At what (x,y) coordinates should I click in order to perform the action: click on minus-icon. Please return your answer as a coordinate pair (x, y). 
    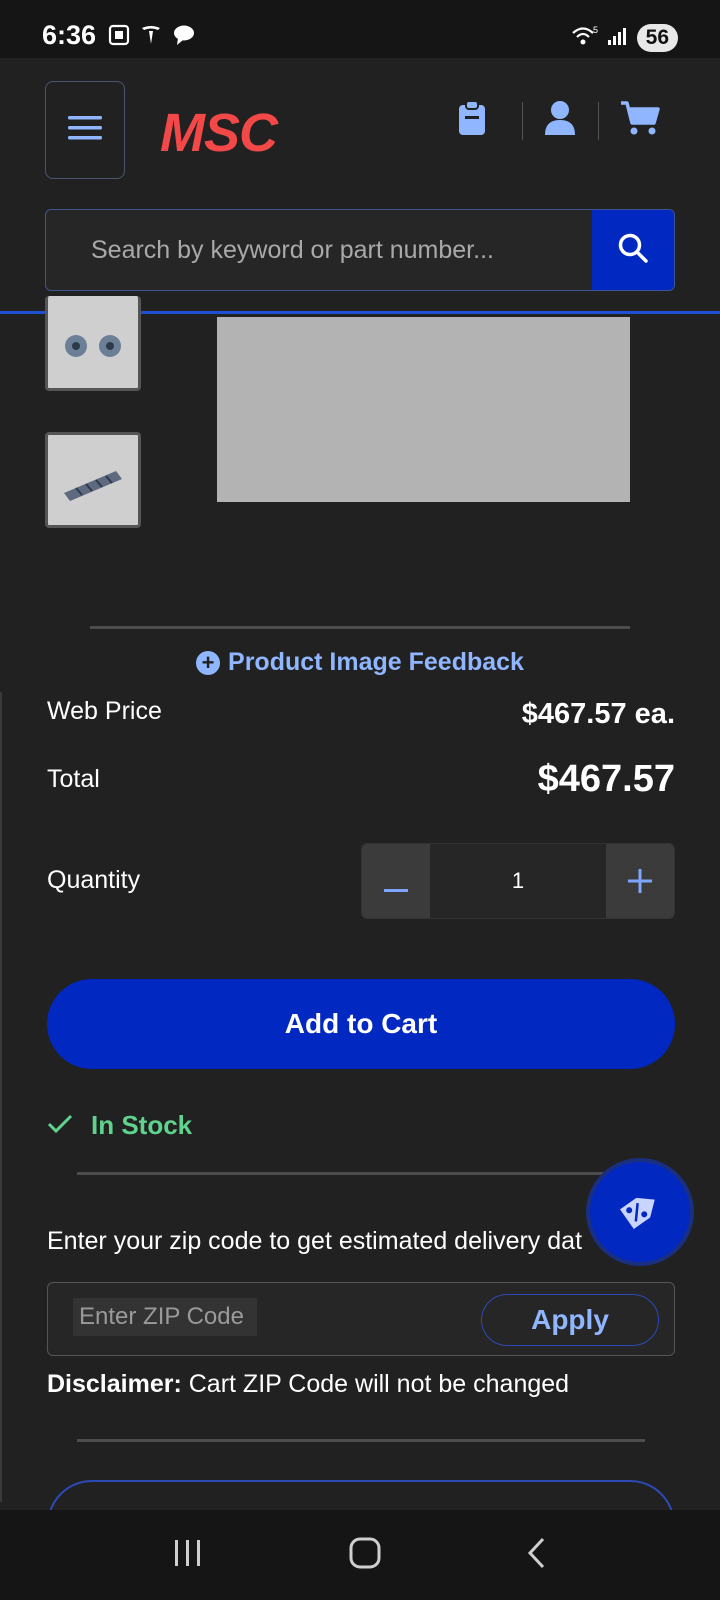
    Looking at the image, I should click on (396, 881).